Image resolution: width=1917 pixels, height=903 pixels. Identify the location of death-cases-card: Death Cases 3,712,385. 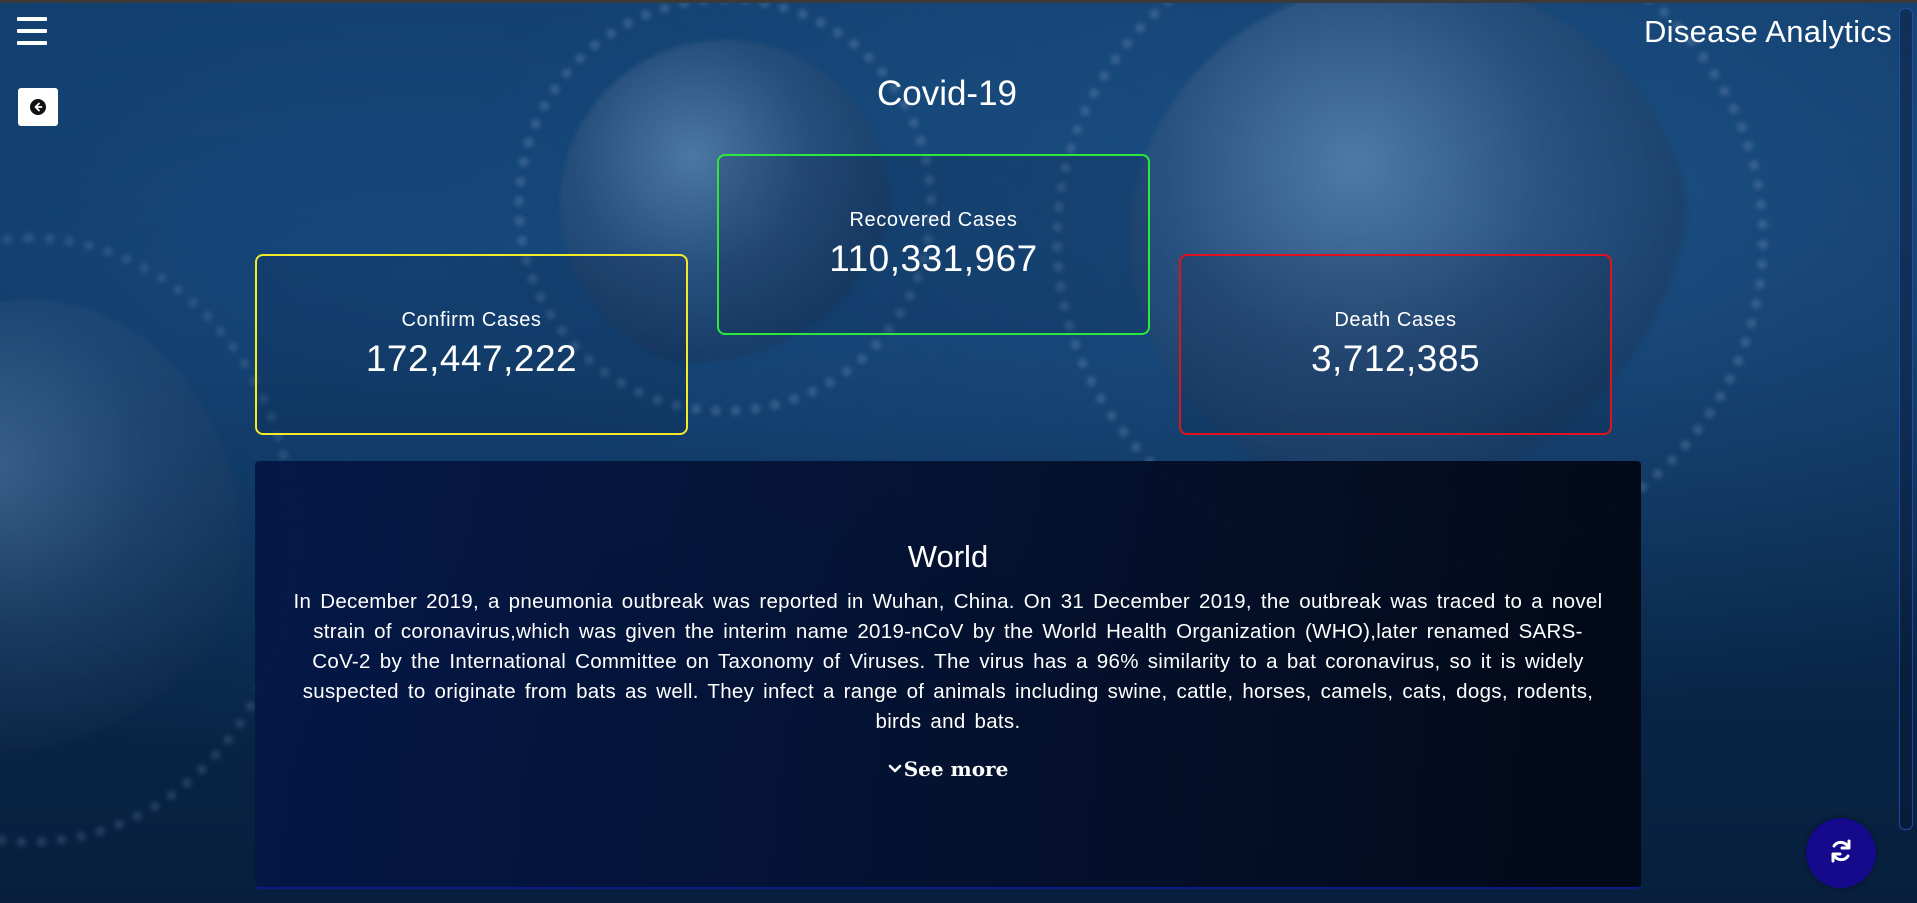
(1395, 344).